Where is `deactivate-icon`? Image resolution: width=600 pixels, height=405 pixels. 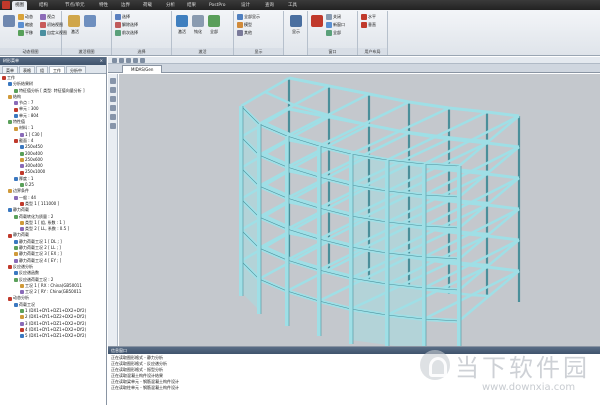
deactivate-icon is located at coordinates (198, 21).